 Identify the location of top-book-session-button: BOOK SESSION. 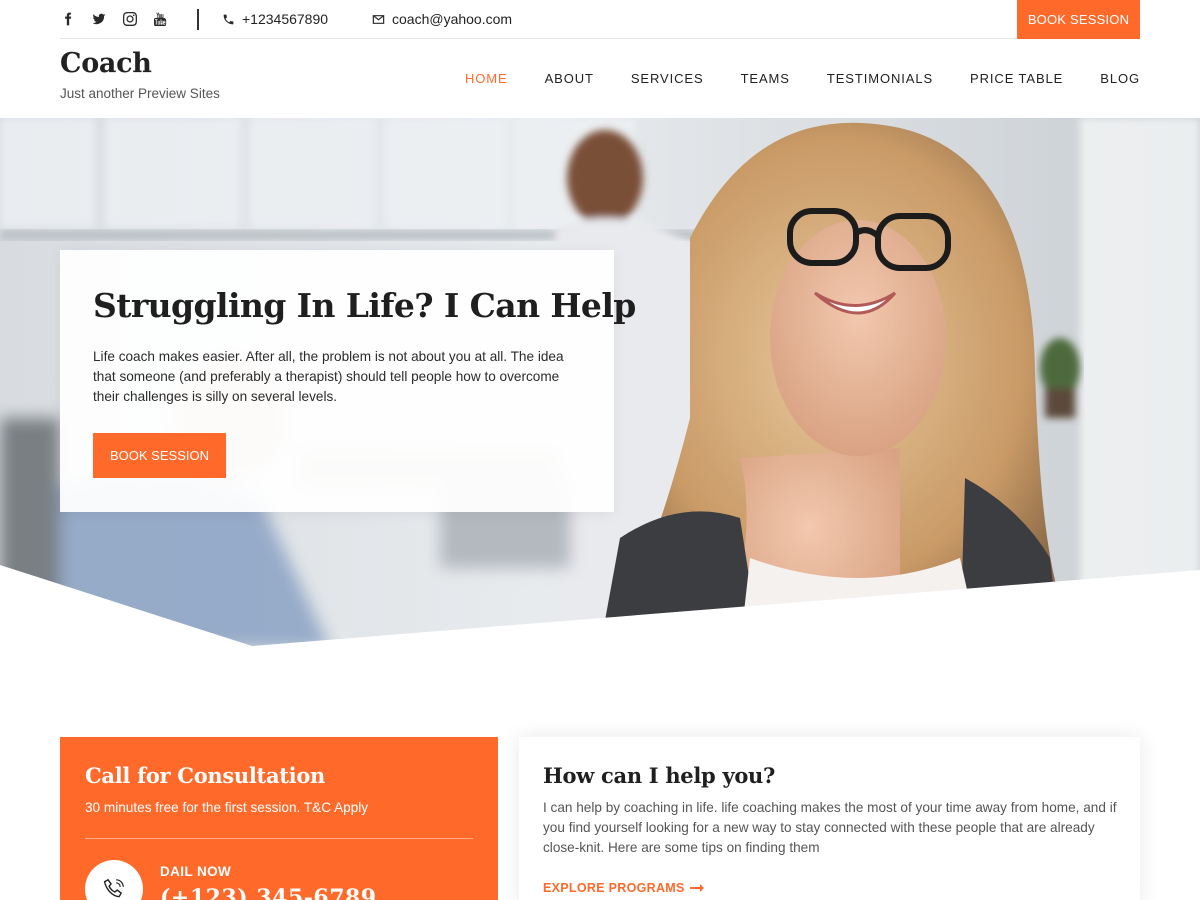
(1078, 19).